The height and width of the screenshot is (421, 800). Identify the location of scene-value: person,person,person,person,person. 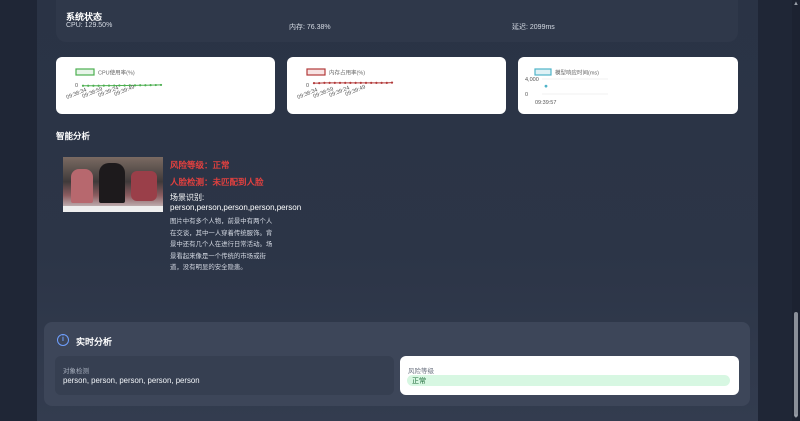
(236, 207).